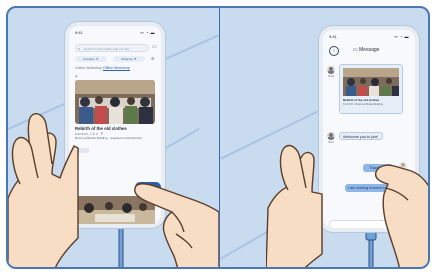 The height and width of the screenshot is (275, 436). I want to click on filter-duration: Duration ▼, so click(91, 59).